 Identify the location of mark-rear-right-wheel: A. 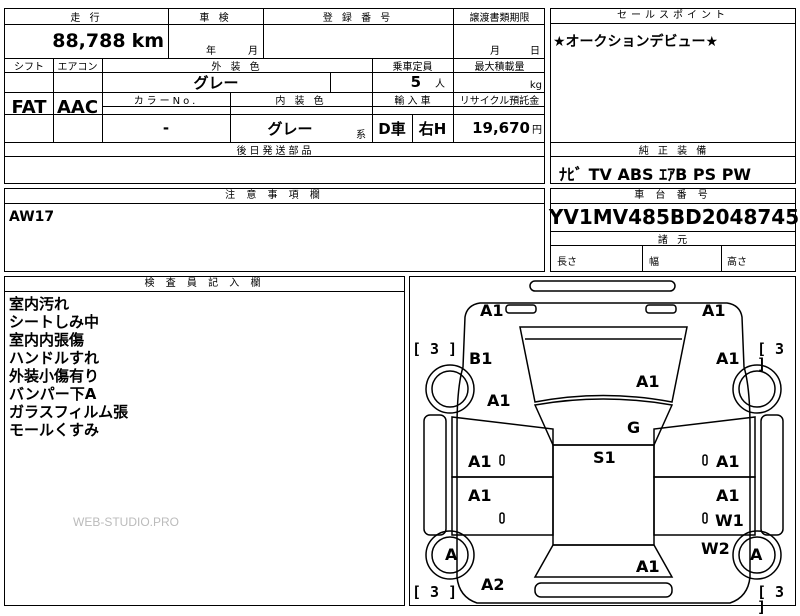
(756, 554).